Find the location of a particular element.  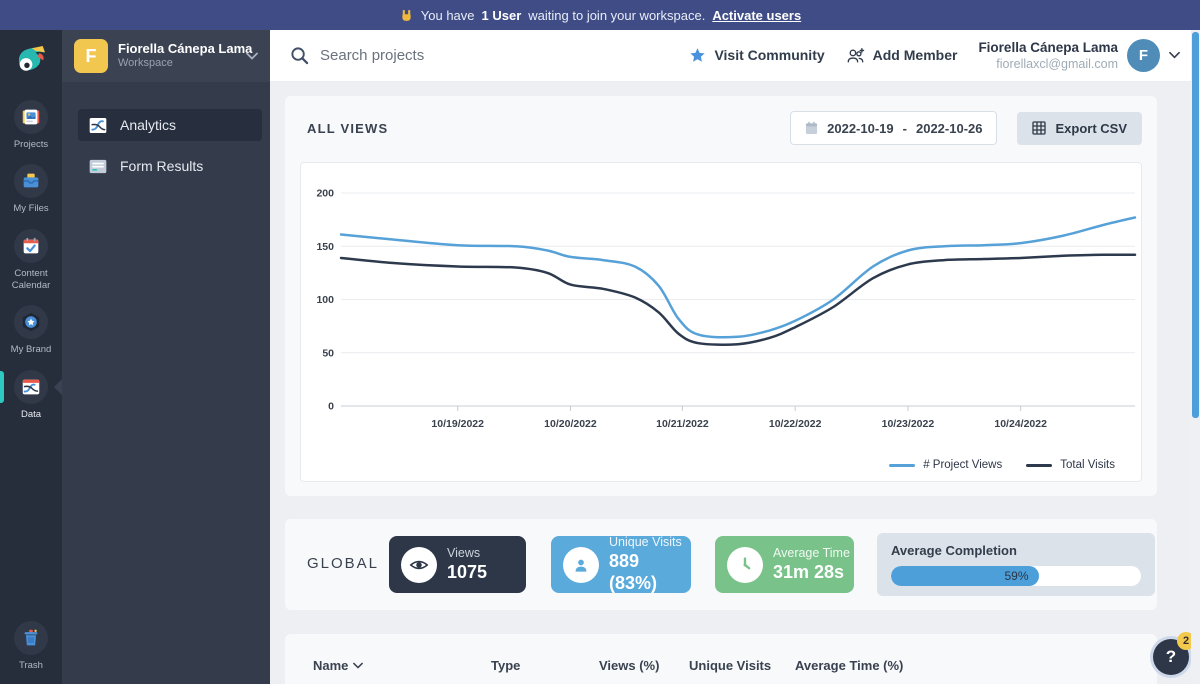

rail-label: My Brand is located at coordinates (31, 350).